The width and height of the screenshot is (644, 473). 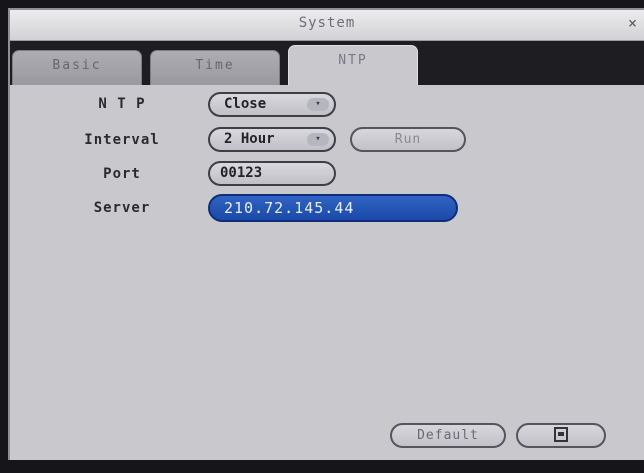 I want to click on ntp-mode-select: Close ▾, so click(x=272, y=104).